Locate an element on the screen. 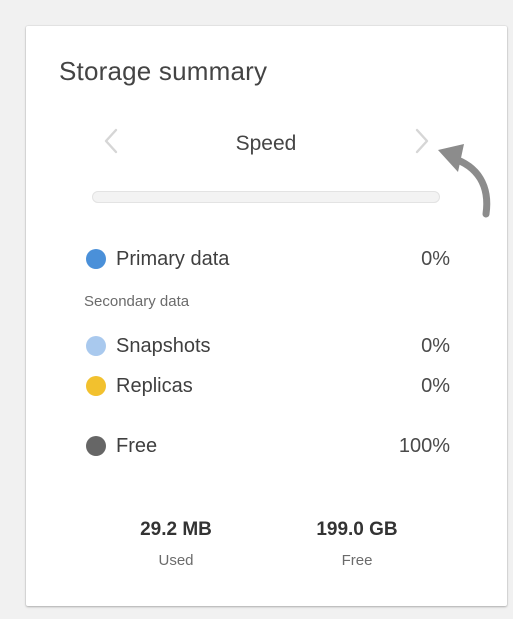 The image size is (513, 619). legend-label: Free is located at coordinates (137, 445).